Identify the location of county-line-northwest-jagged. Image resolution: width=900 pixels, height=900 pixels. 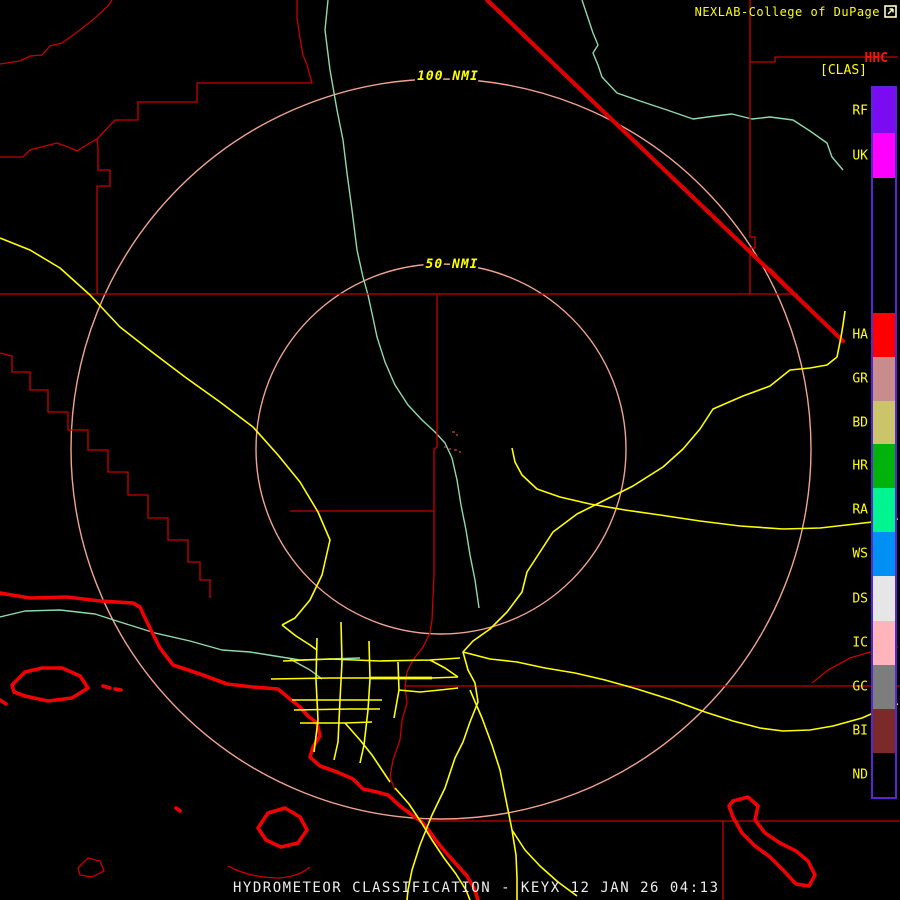
(56, 32).